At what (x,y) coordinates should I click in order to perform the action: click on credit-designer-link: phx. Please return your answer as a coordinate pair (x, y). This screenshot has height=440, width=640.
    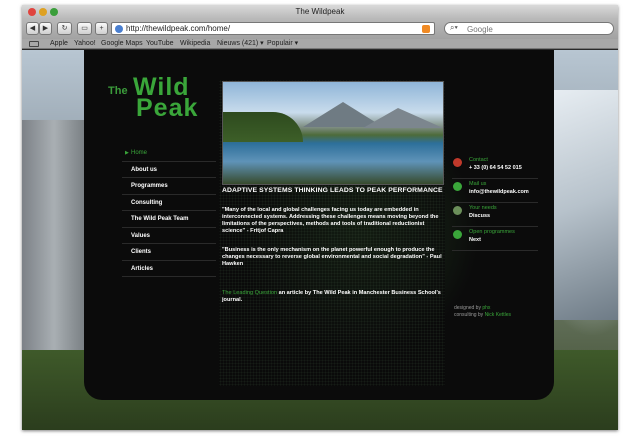
    Looking at the image, I should click on (486, 308).